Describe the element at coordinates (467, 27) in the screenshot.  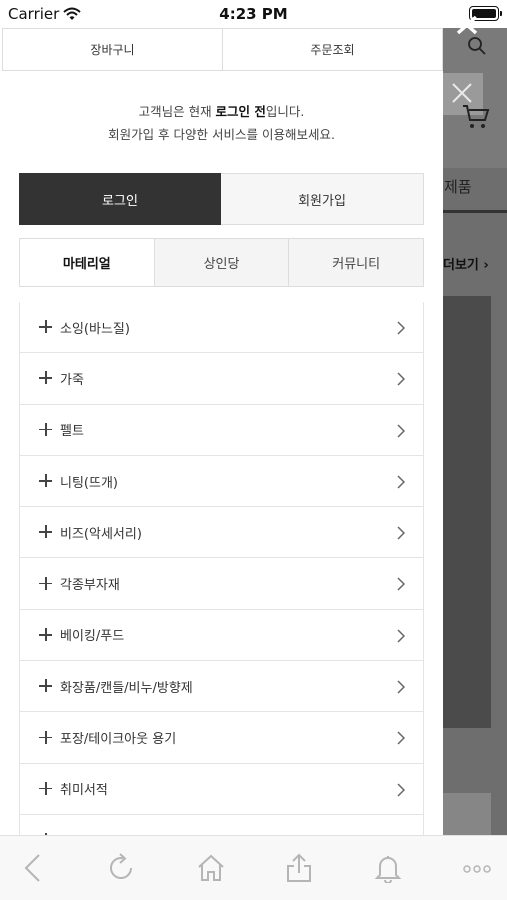
I see `close-icon` at that location.